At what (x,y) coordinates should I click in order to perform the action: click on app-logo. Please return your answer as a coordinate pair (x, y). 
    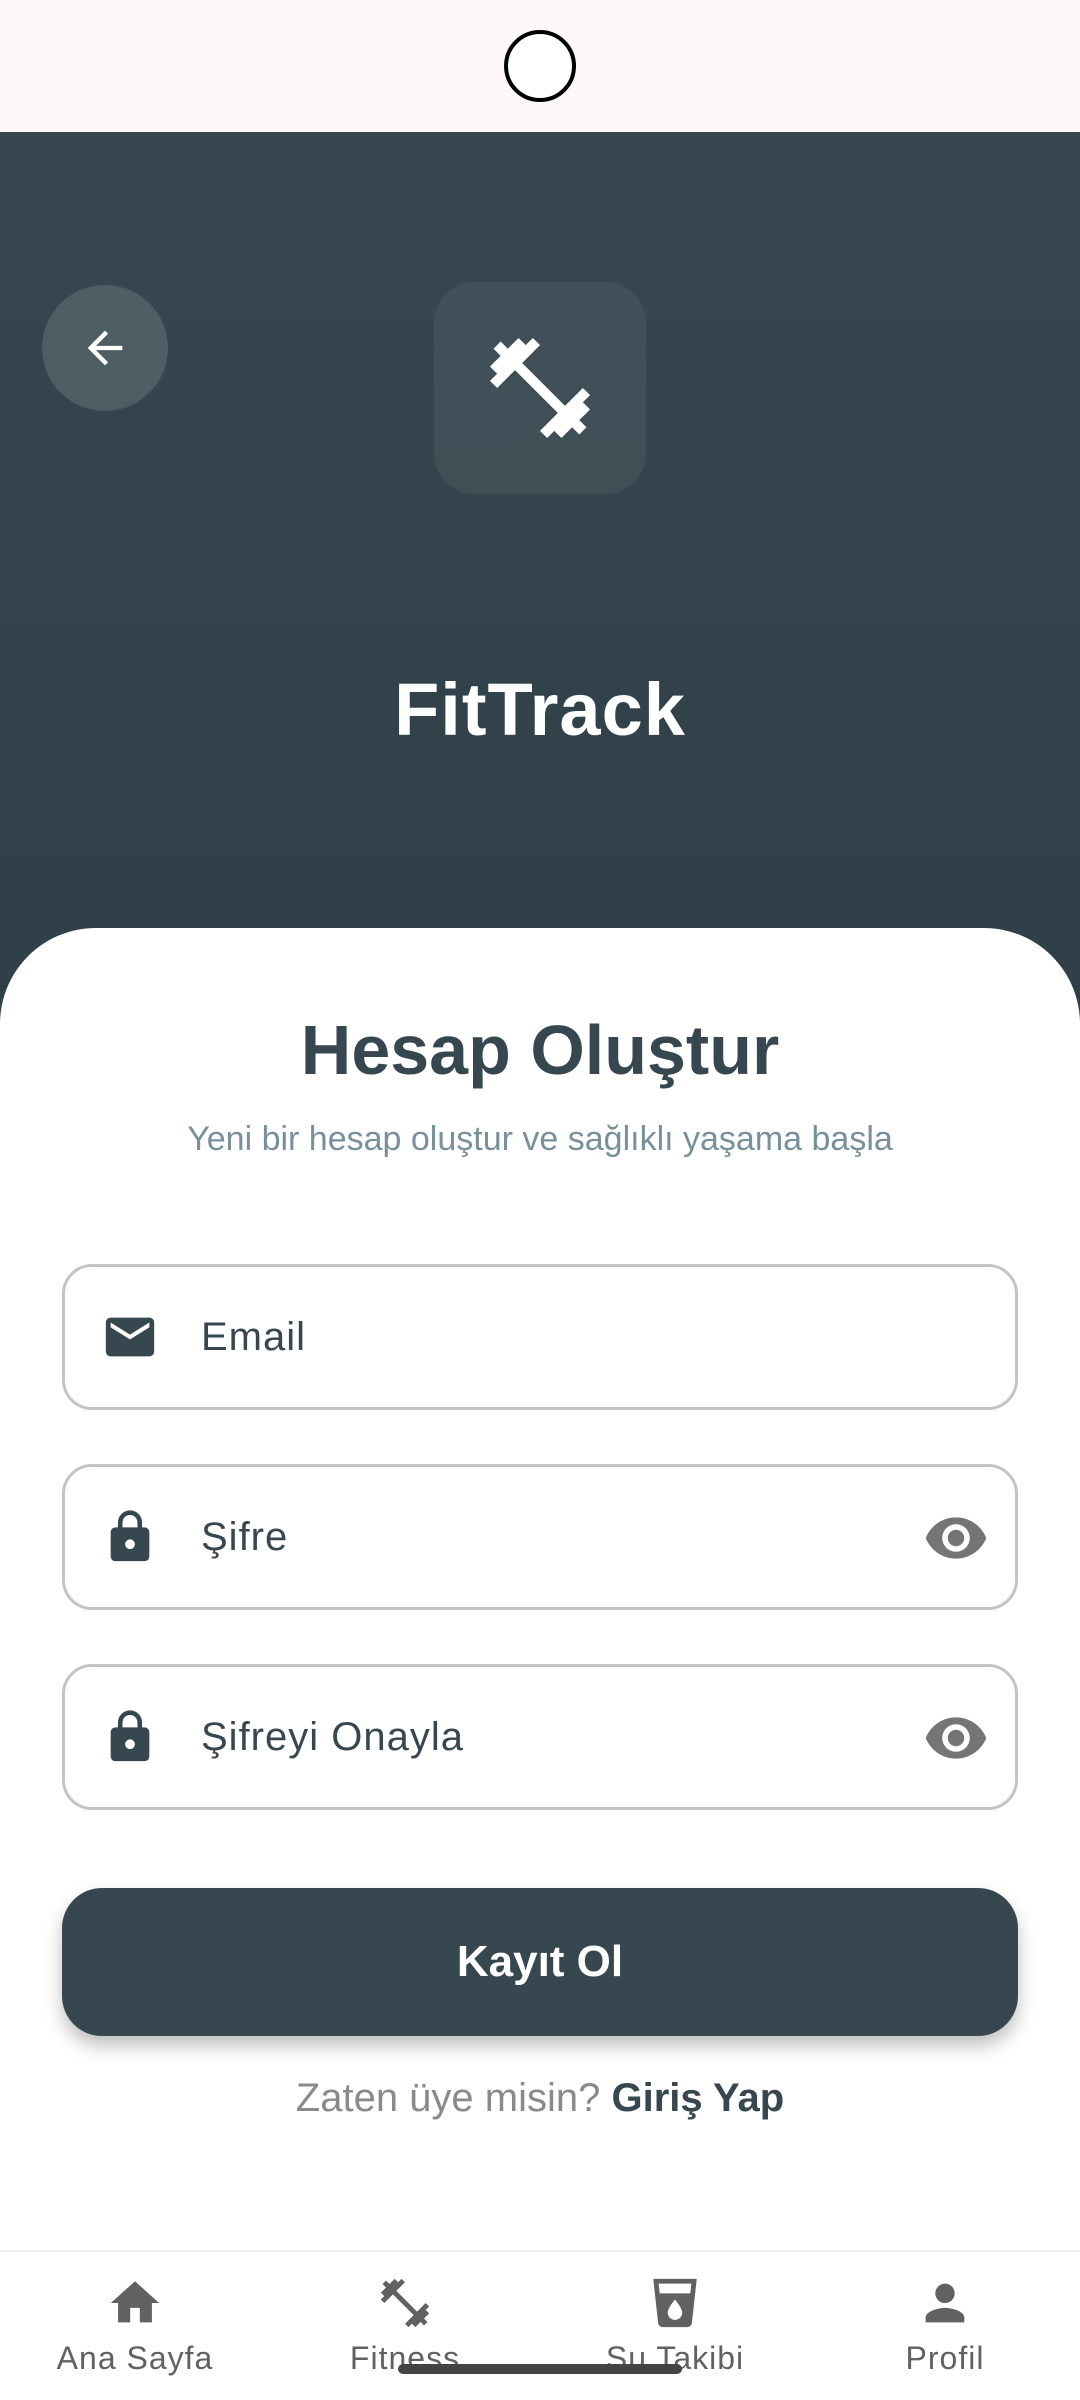
    Looking at the image, I should click on (540, 388).